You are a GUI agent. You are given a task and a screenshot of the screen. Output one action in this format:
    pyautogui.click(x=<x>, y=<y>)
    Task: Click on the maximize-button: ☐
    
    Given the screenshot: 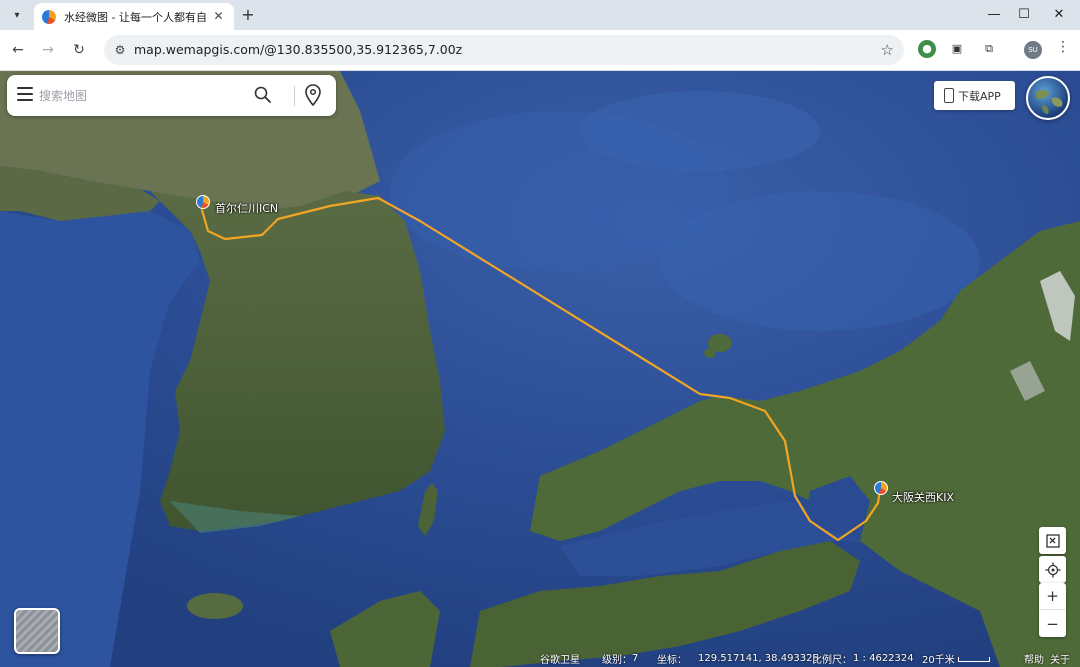 What is the action you would take?
    pyautogui.click(x=1024, y=15)
    